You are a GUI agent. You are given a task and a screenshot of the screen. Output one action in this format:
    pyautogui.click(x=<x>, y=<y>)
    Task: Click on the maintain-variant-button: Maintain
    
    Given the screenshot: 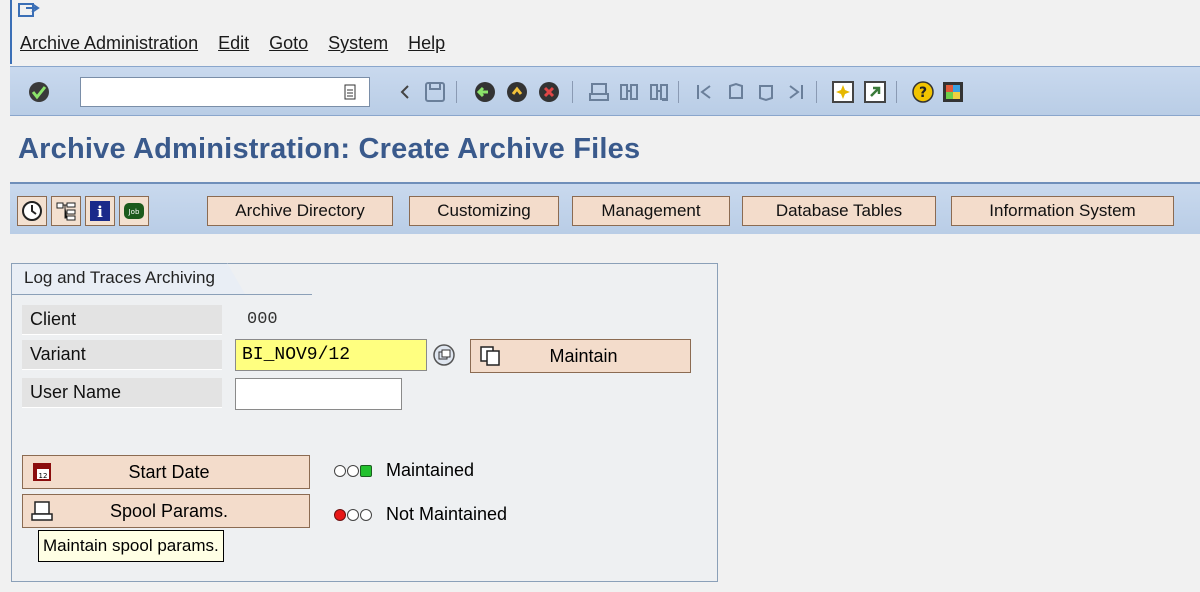 What is the action you would take?
    pyautogui.click(x=580, y=356)
    